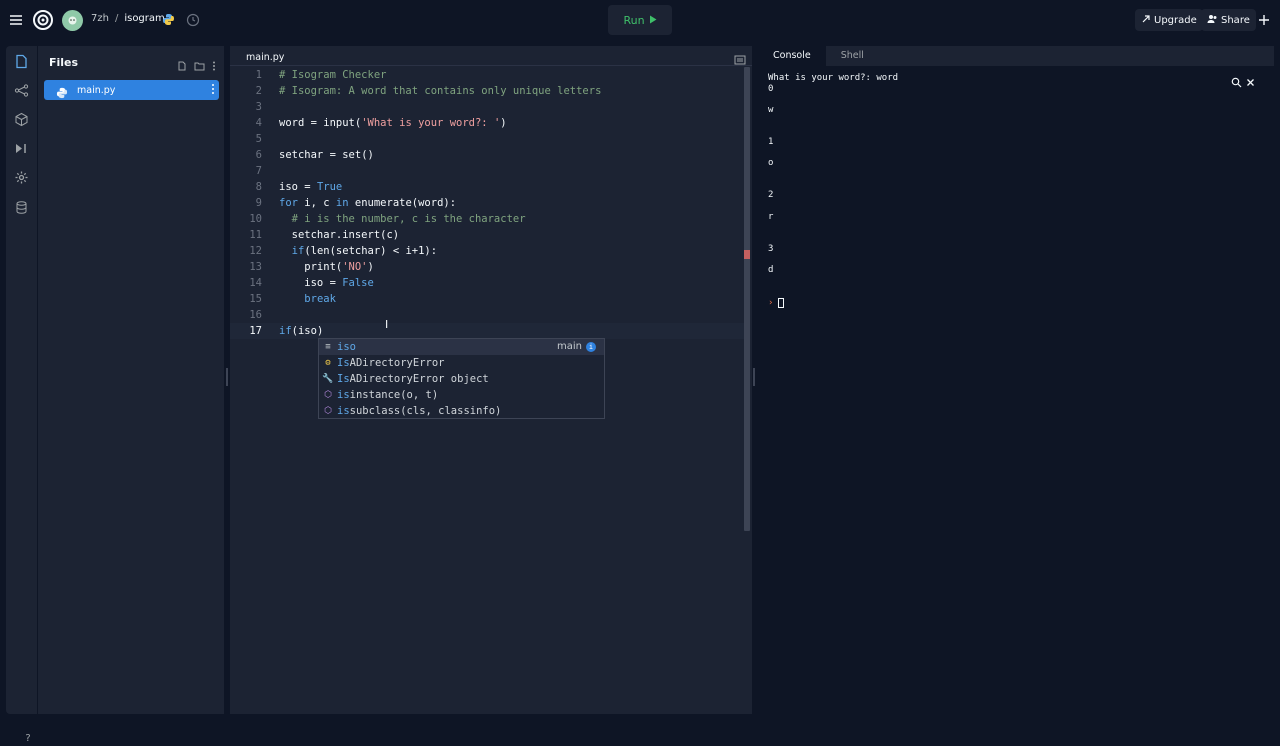 The width and height of the screenshot is (1280, 746). Describe the element at coordinates (425, 411) in the screenshot. I see `autocomplete-rest: subclass(cls, classinfo)` at that location.